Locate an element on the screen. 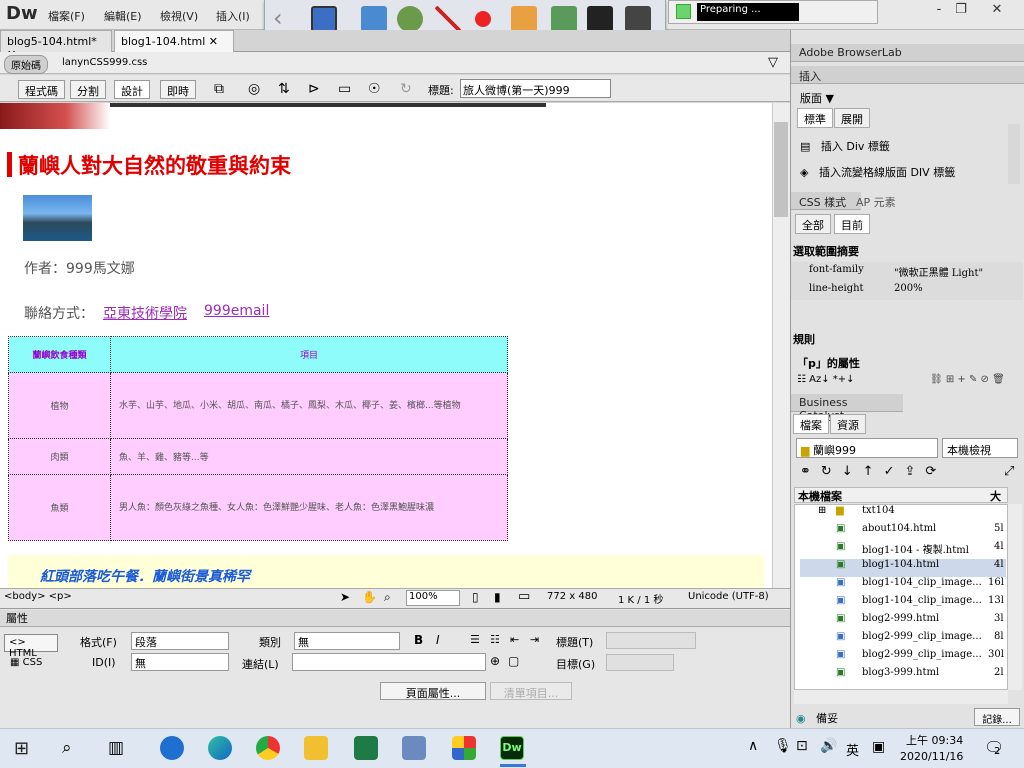 Image resolution: width=1024 pixels, height=768 pixels. debug-icon: ⊳ is located at coordinates (314, 89).